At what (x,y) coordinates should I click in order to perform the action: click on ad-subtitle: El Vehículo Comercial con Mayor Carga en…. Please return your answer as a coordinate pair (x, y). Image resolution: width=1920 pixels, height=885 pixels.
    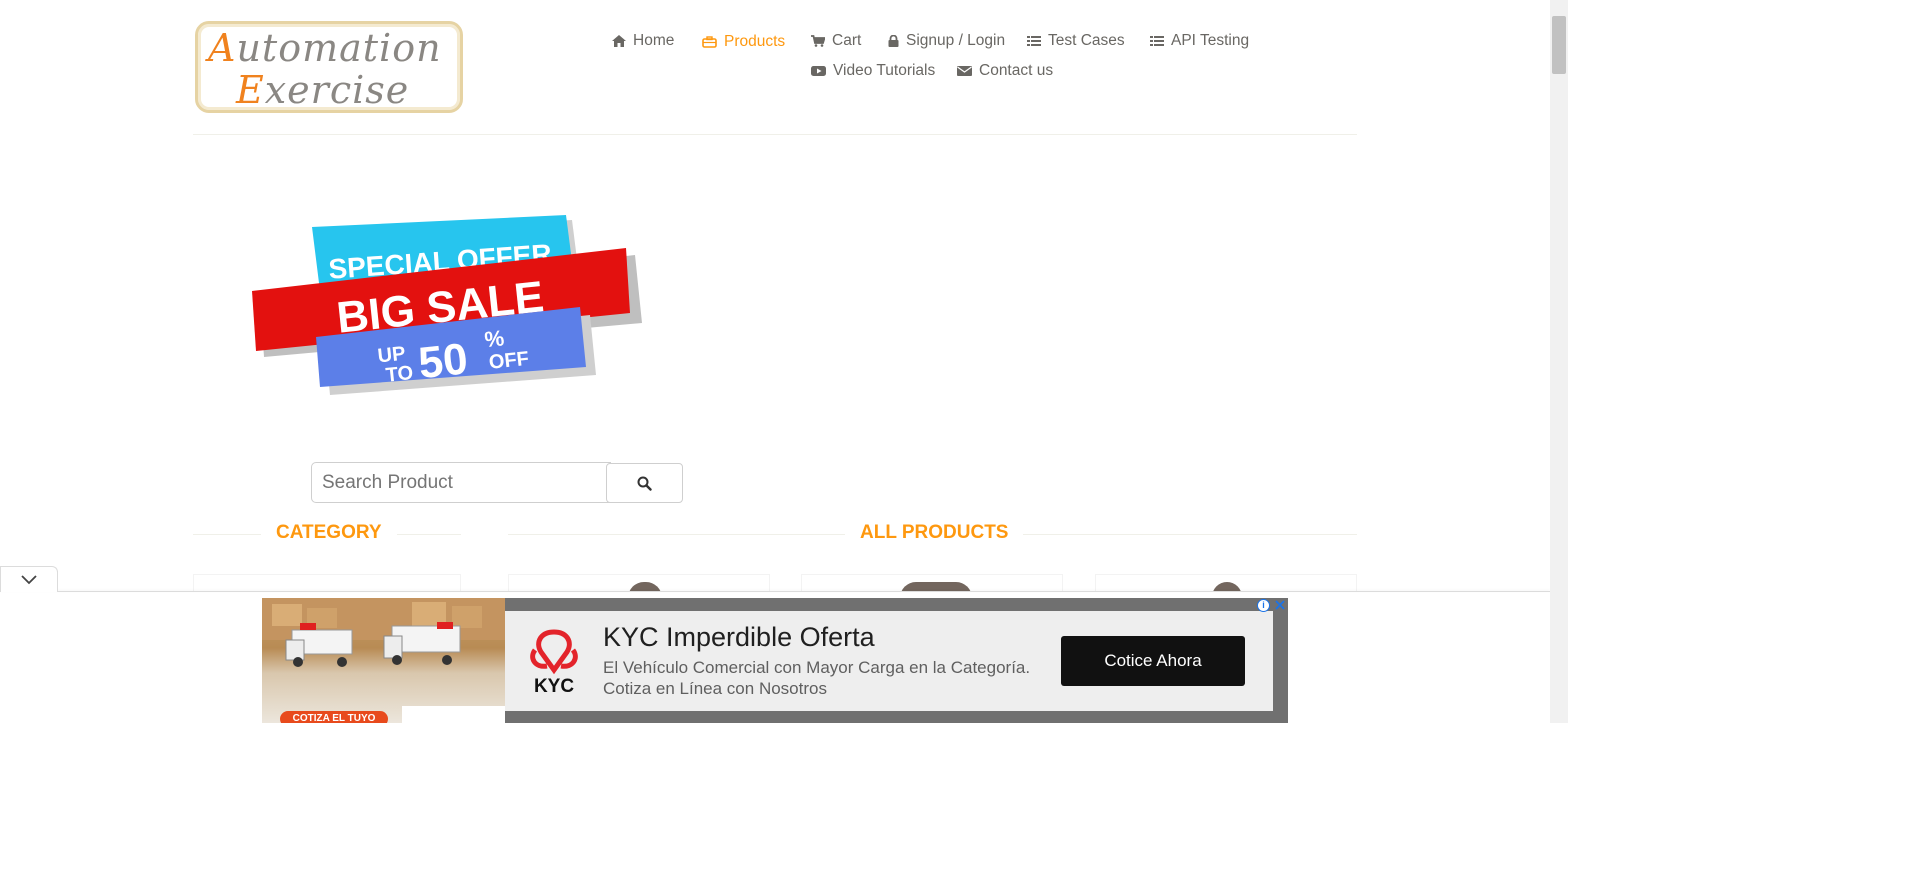
    Looking at the image, I should click on (816, 678).